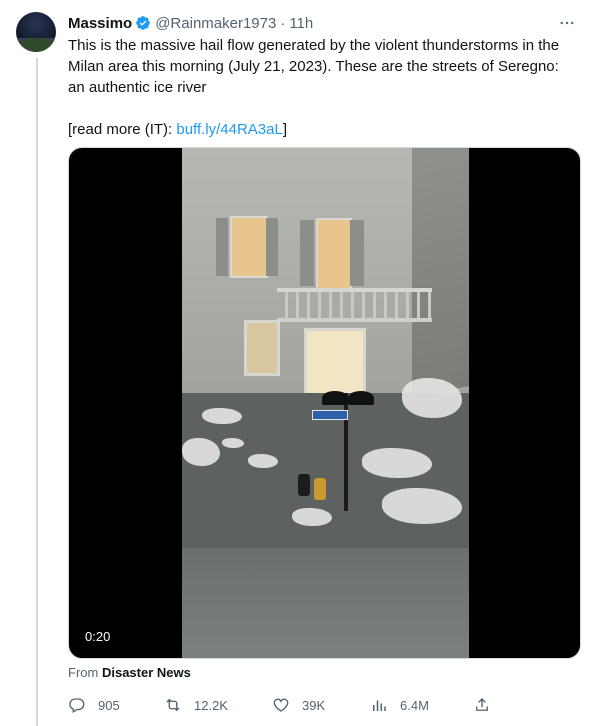  I want to click on source-prefix: From, so click(83, 672).